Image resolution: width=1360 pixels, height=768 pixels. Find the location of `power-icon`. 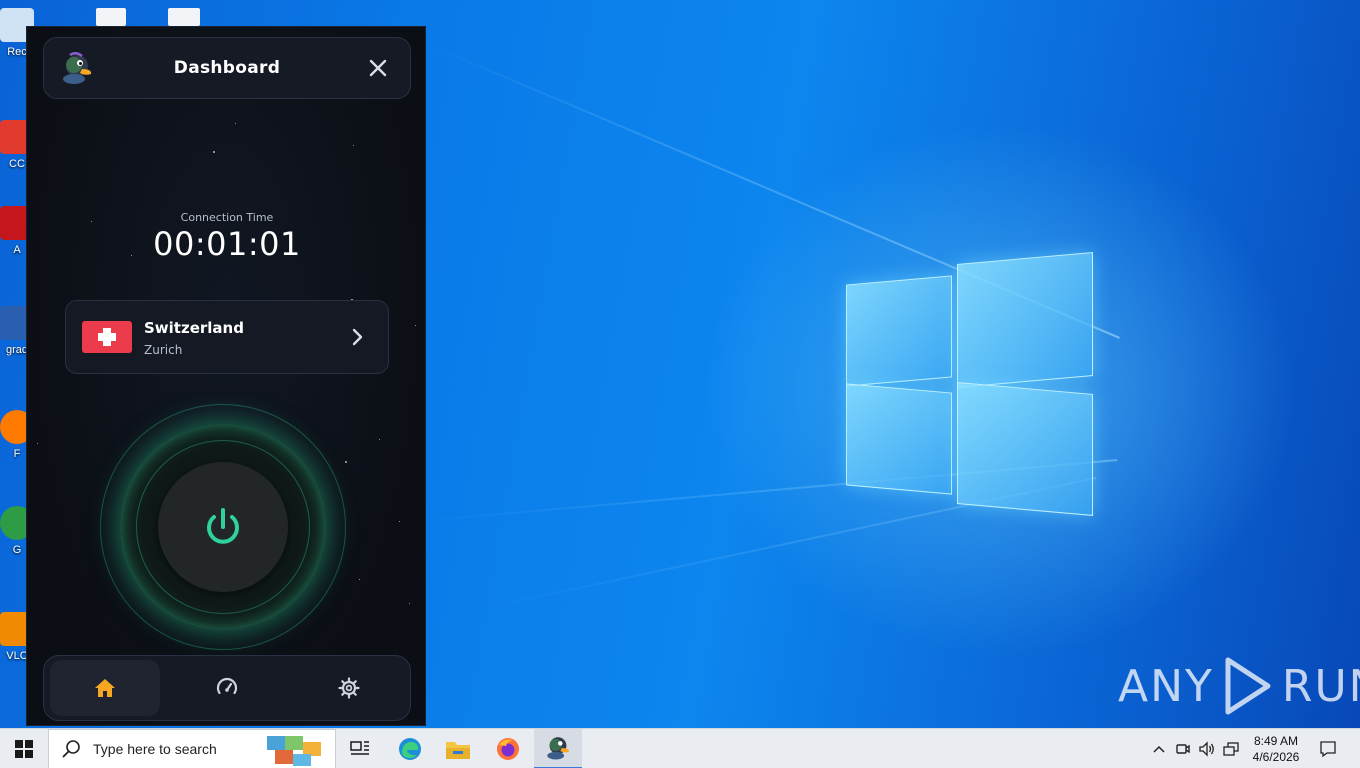

power-icon is located at coordinates (223, 526).